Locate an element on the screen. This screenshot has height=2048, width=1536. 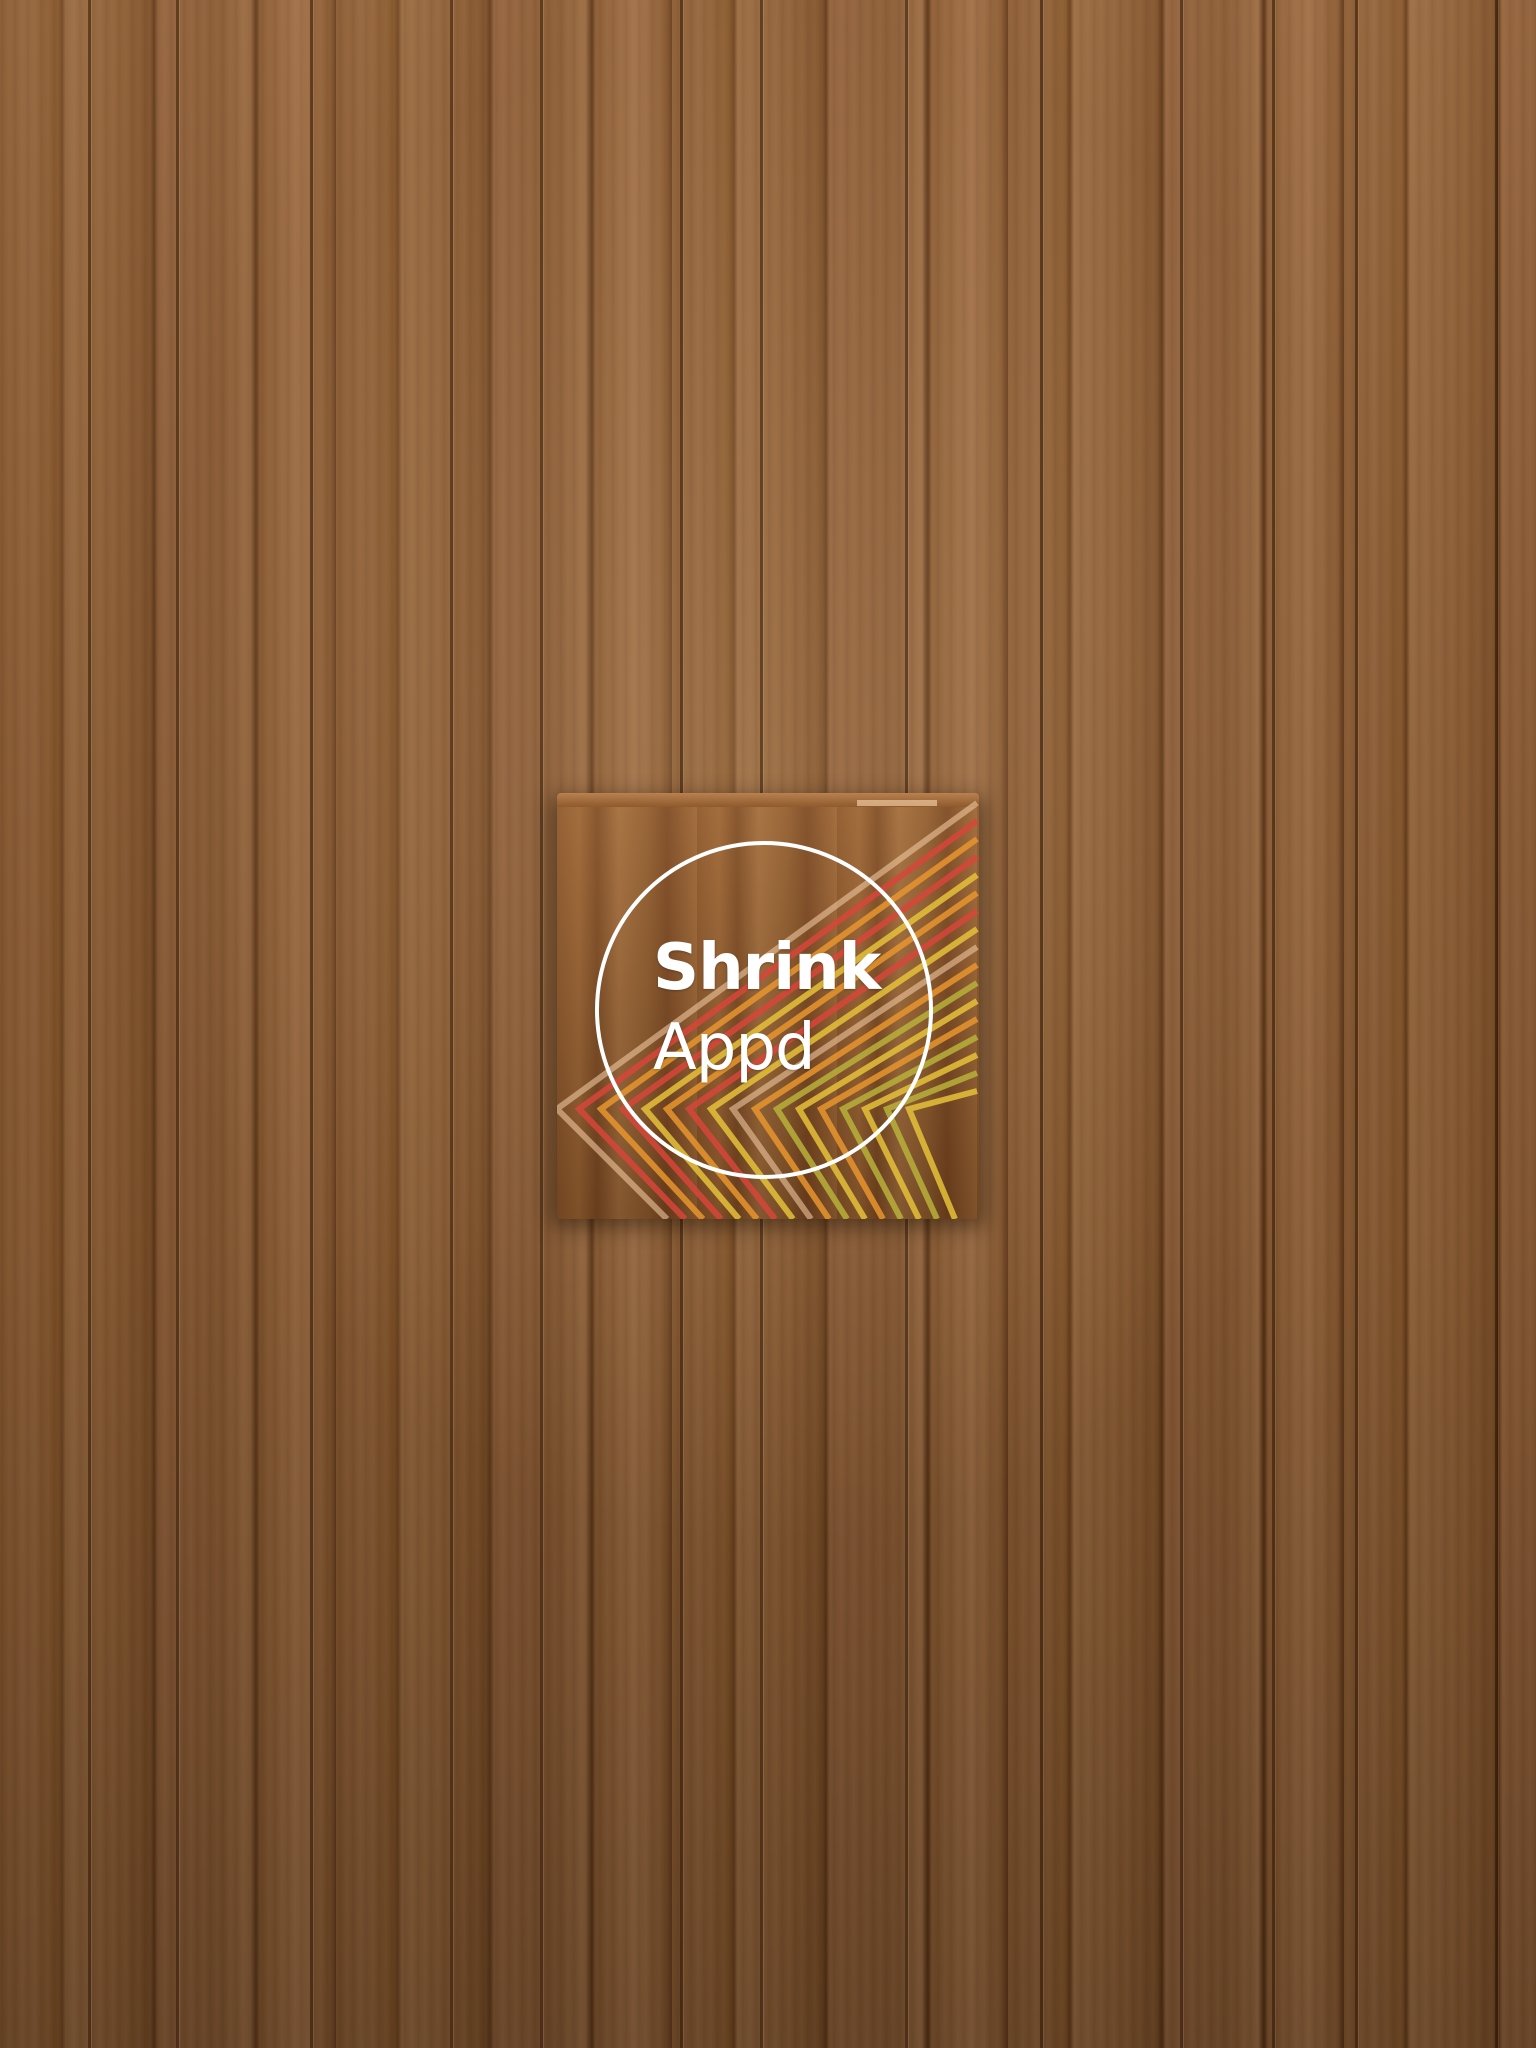
app-icon-title: Shrink is located at coordinates (767, 968).